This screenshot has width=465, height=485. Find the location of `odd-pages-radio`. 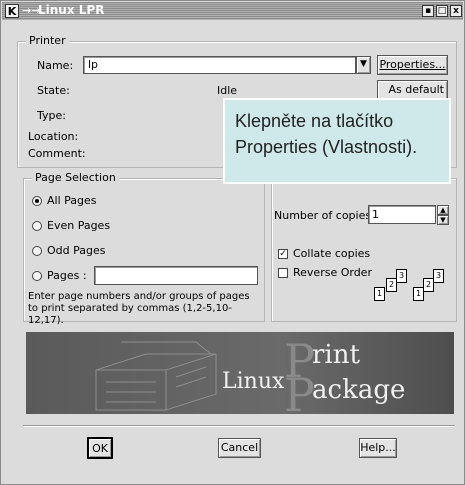

odd-pages-radio is located at coordinates (37, 251).